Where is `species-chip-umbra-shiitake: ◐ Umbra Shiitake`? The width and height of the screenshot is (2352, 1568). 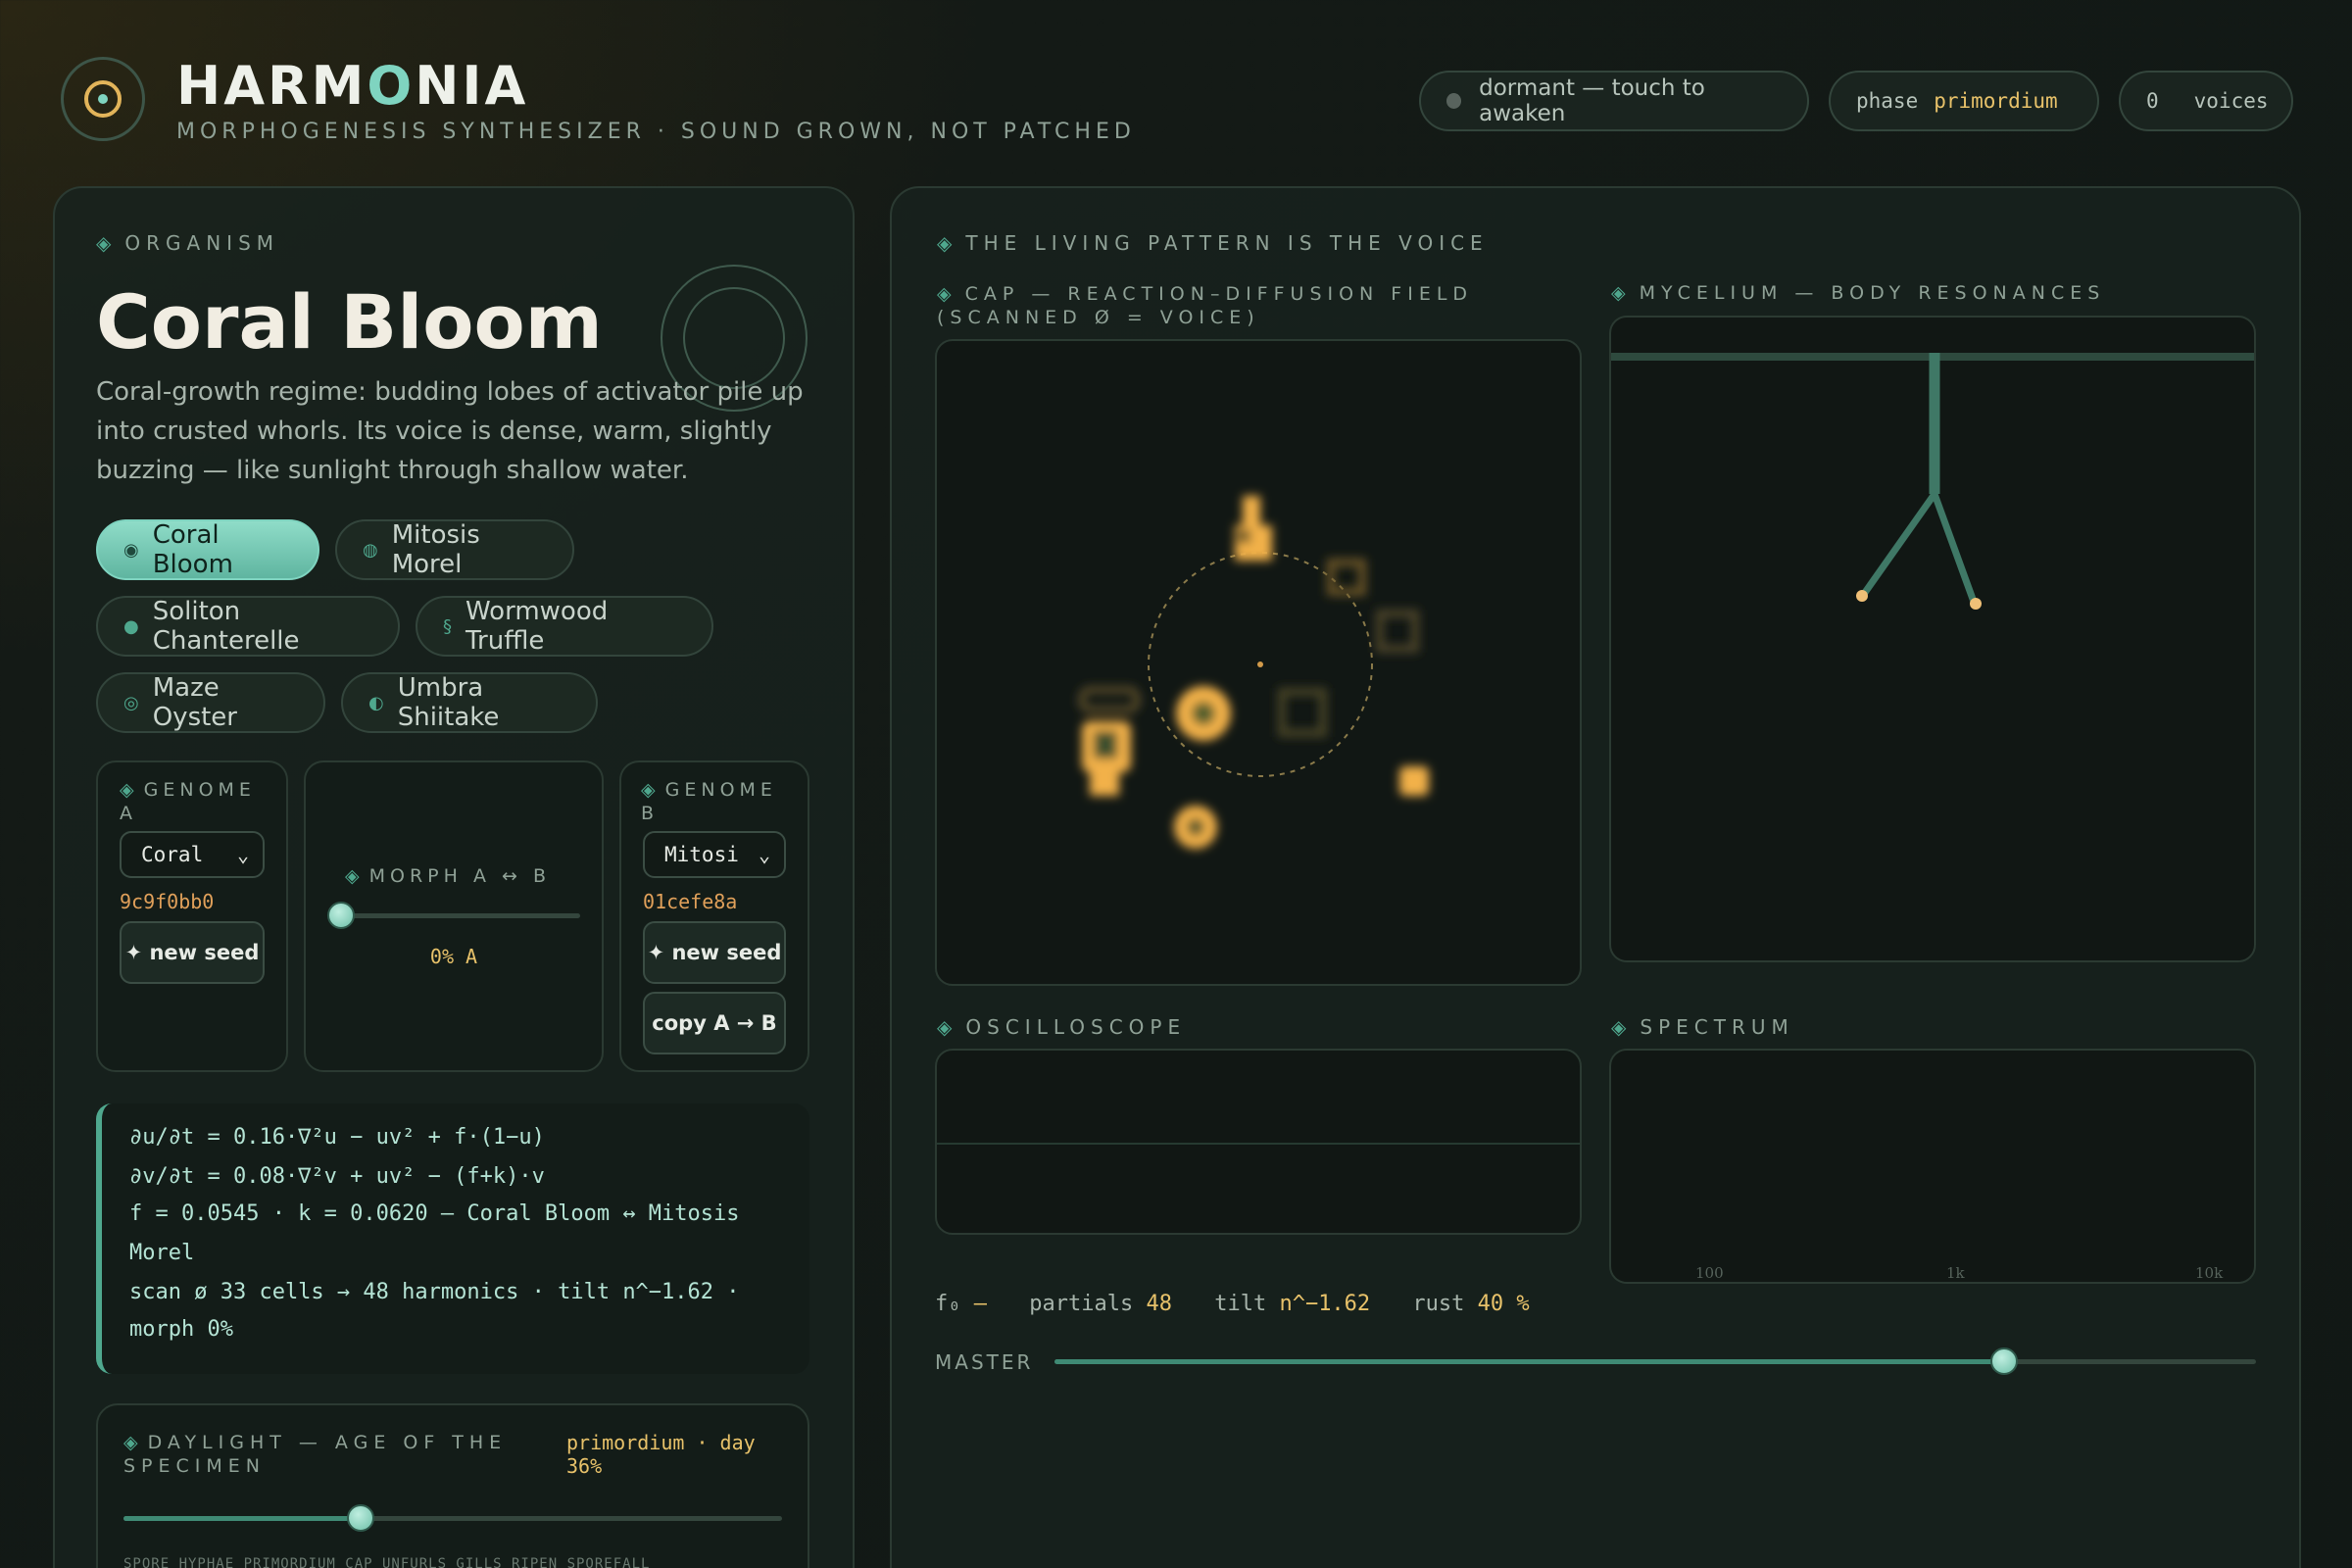
species-chip-umbra-shiitake: ◐ Umbra Shiitake is located at coordinates (470, 702).